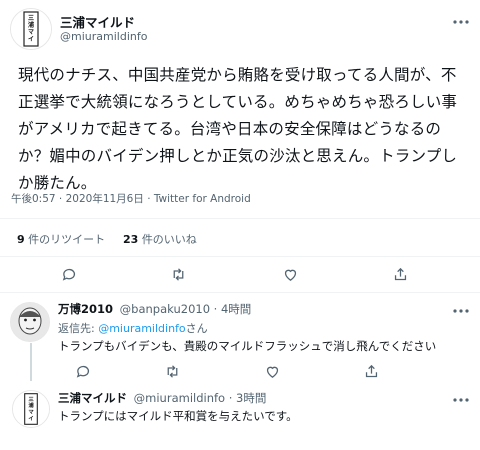 The height and width of the screenshot is (450, 480). What do you see at coordinates (103, 36) in the screenshot?
I see `author-handle: @miuramildinfo` at bounding box center [103, 36].